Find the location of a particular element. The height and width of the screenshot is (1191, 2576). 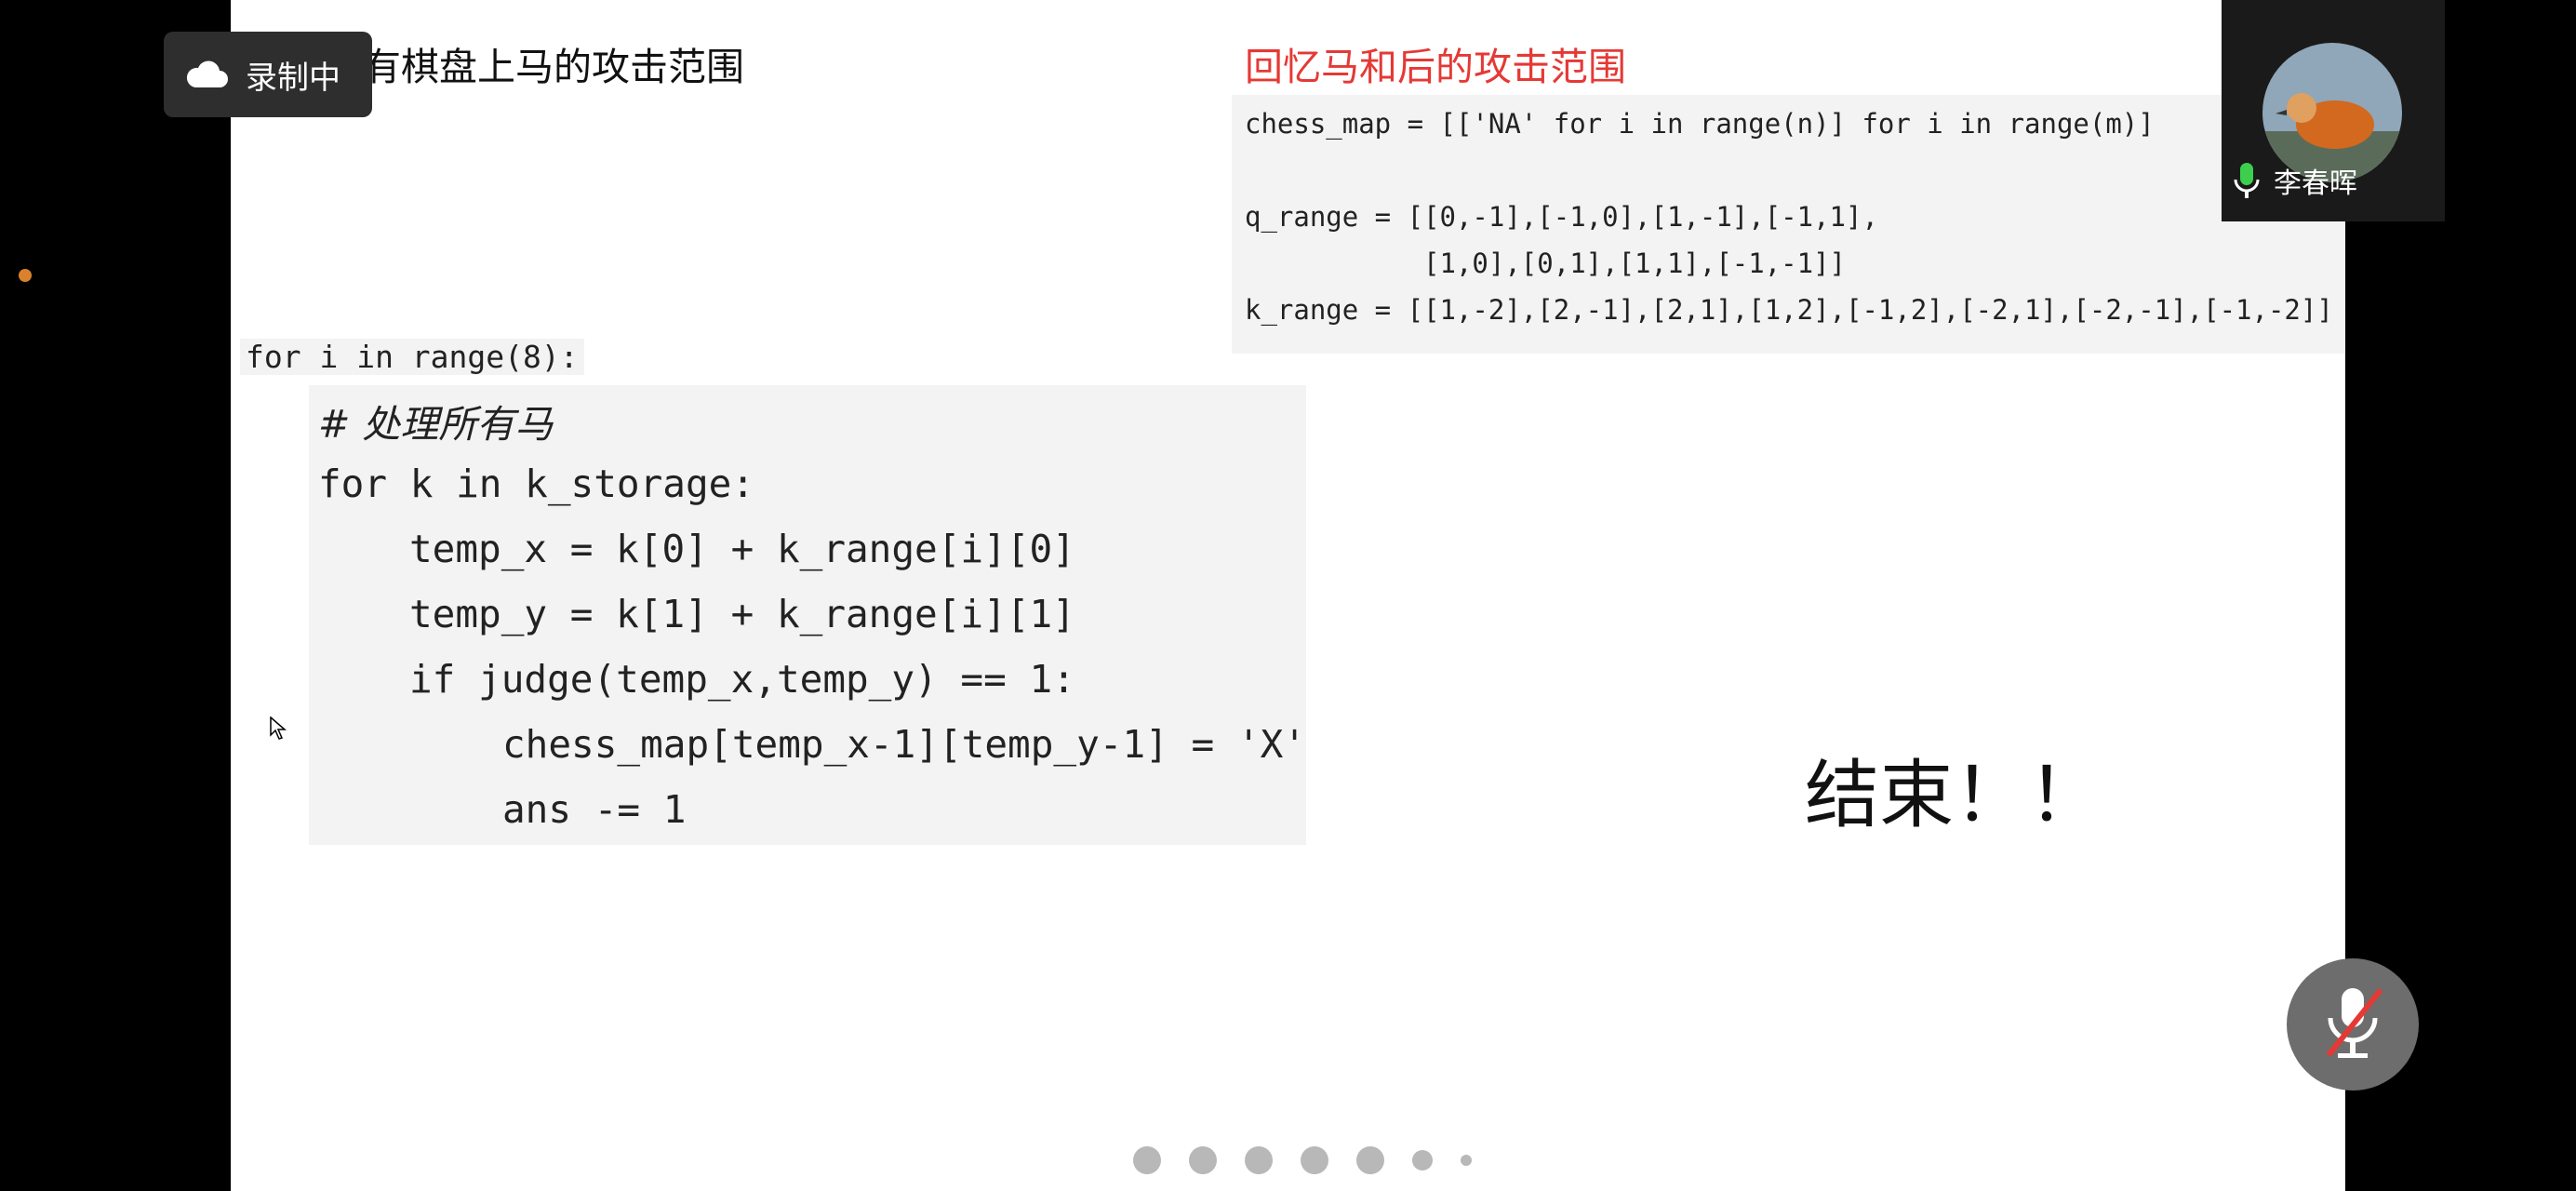

mic-muted-icon is located at coordinates (2353, 1024).